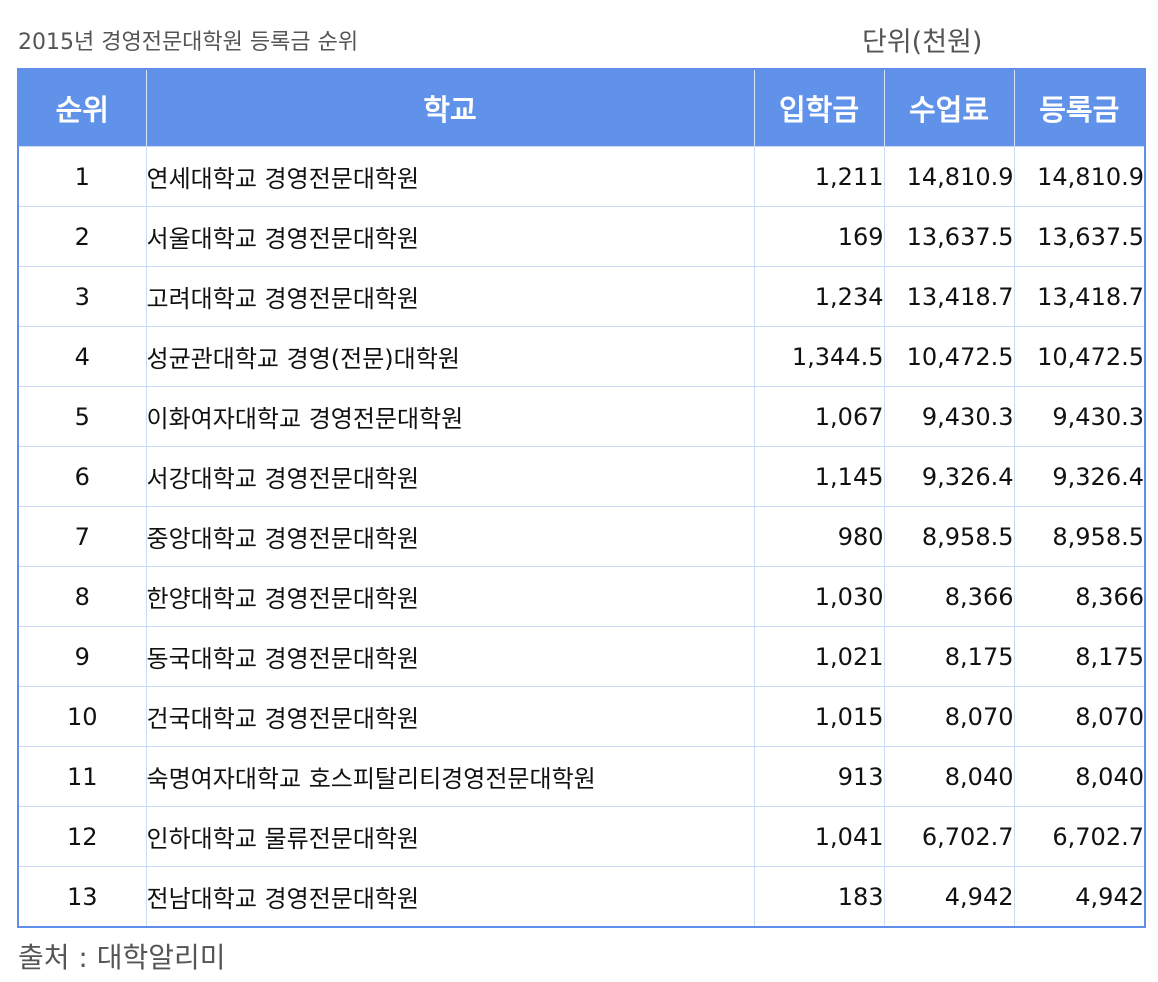  Describe the element at coordinates (449, 596) in the screenshot. I see `cell-school: 한양대학교 경영전문대학원` at that location.